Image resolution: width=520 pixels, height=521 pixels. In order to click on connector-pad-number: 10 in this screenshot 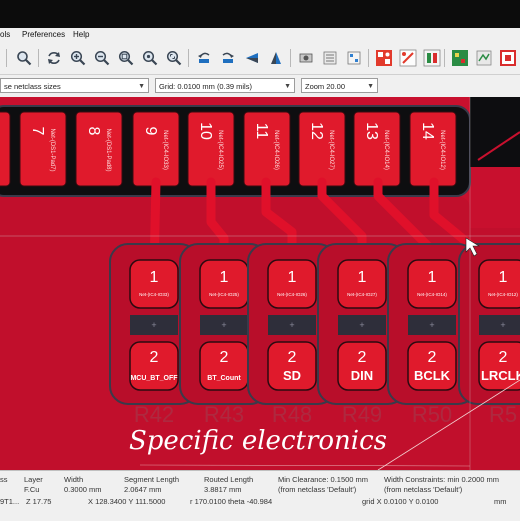, I will do `click(205, 131)`.